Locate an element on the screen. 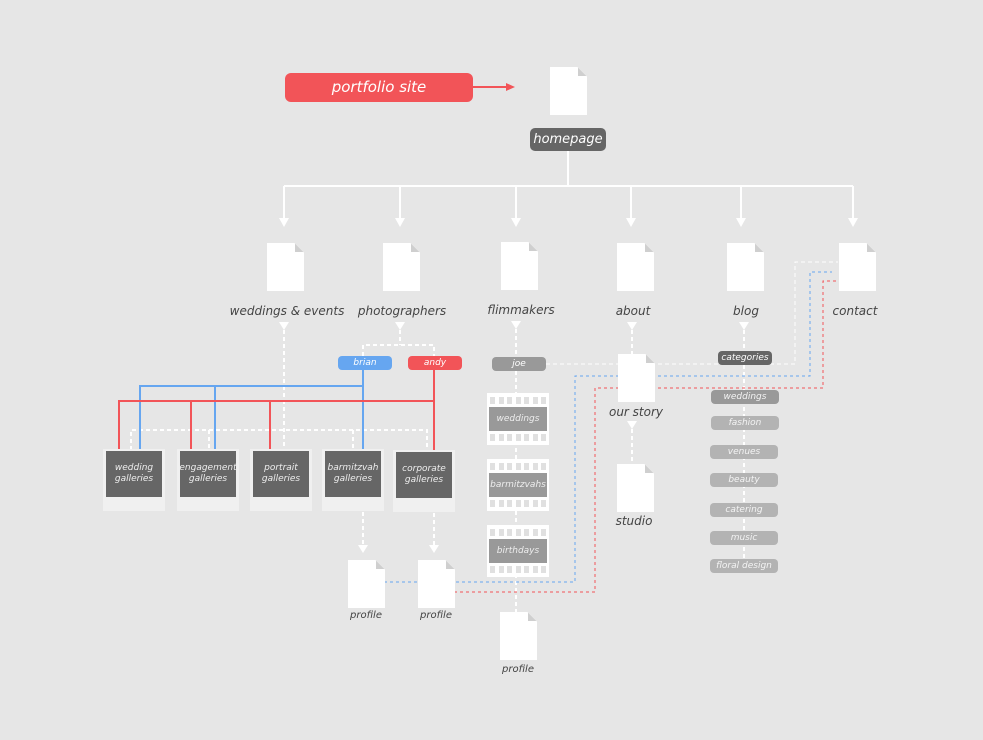 The image size is (983, 740). gallery-portrait: portrait galleries is located at coordinates (281, 480).